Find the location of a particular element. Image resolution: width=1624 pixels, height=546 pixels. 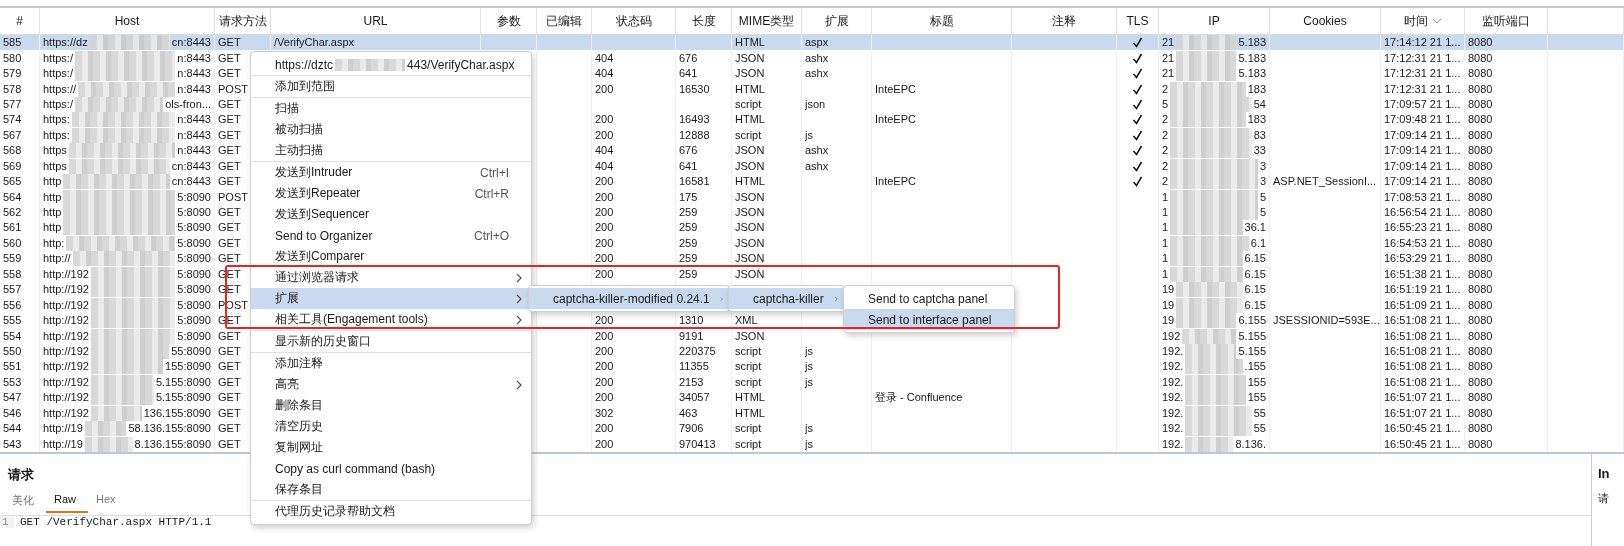

table-cell: 641 is located at coordinates (688, 166).